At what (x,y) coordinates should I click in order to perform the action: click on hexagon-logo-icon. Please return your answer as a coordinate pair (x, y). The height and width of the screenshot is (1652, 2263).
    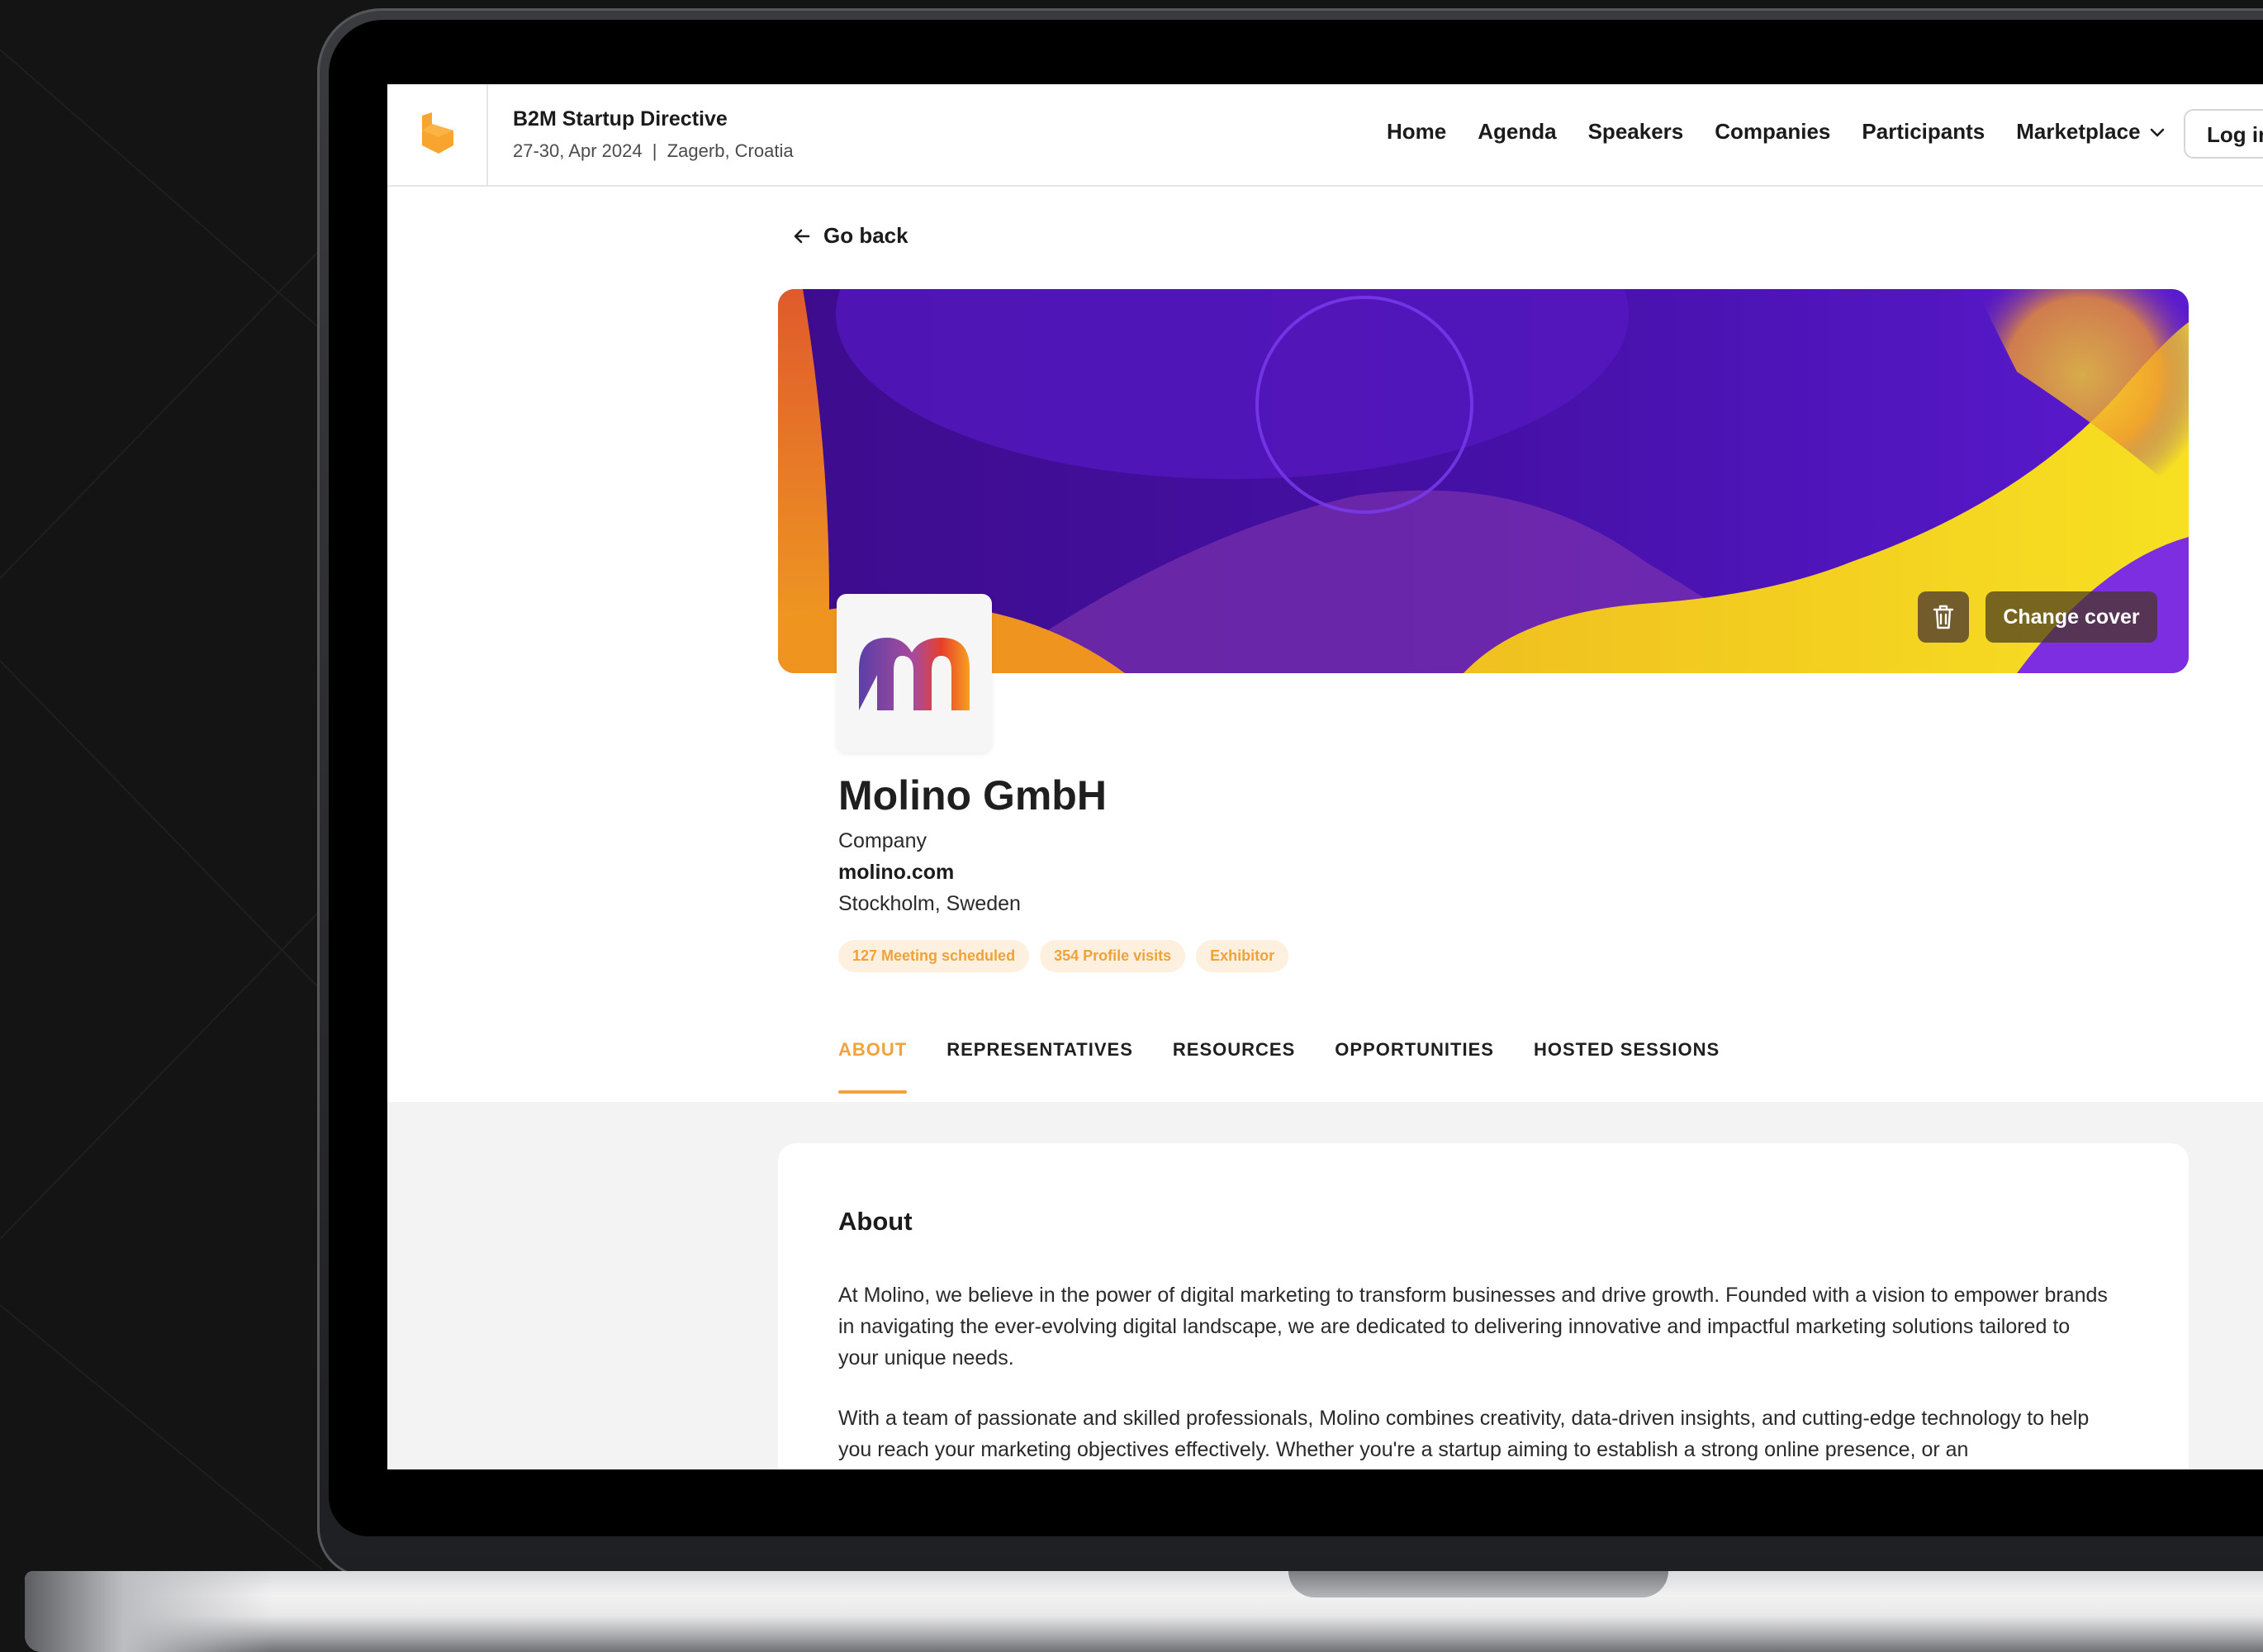
    Looking at the image, I should click on (437, 133).